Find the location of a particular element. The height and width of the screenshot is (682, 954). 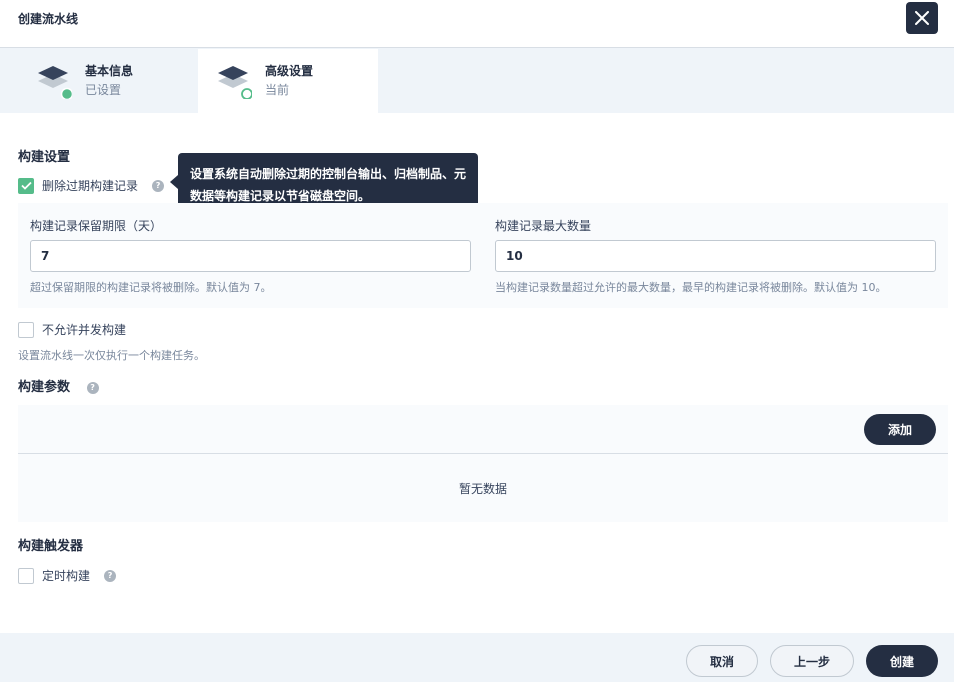

cancel-button: 取消 is located at coordinates (722, 661).